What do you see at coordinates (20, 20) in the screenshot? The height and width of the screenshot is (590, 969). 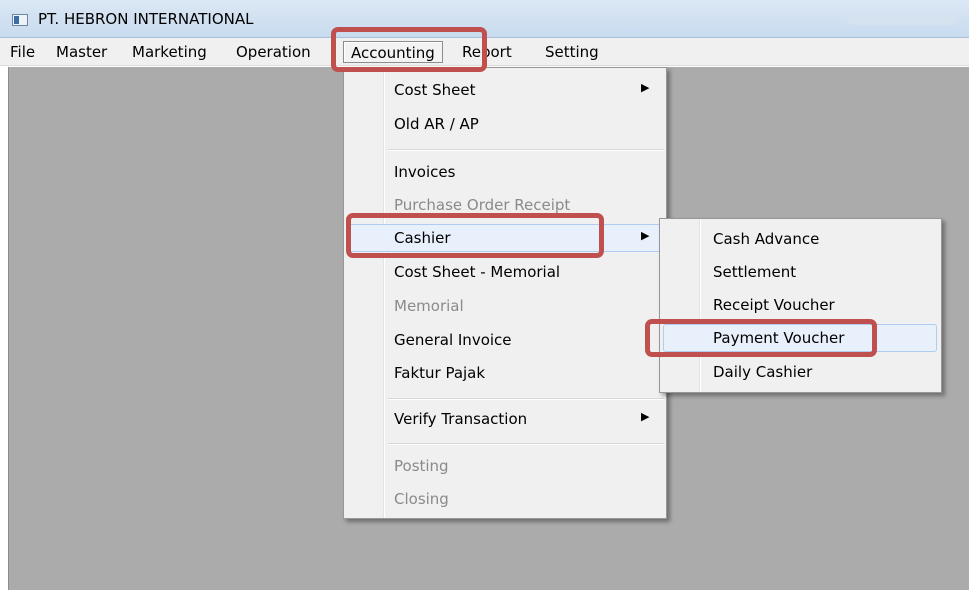 I see `app-window-icon` at bounding box center [20, 20].